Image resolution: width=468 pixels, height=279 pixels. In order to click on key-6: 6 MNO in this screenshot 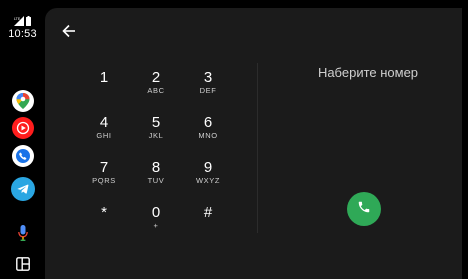, I will do `click(208, 131)`.